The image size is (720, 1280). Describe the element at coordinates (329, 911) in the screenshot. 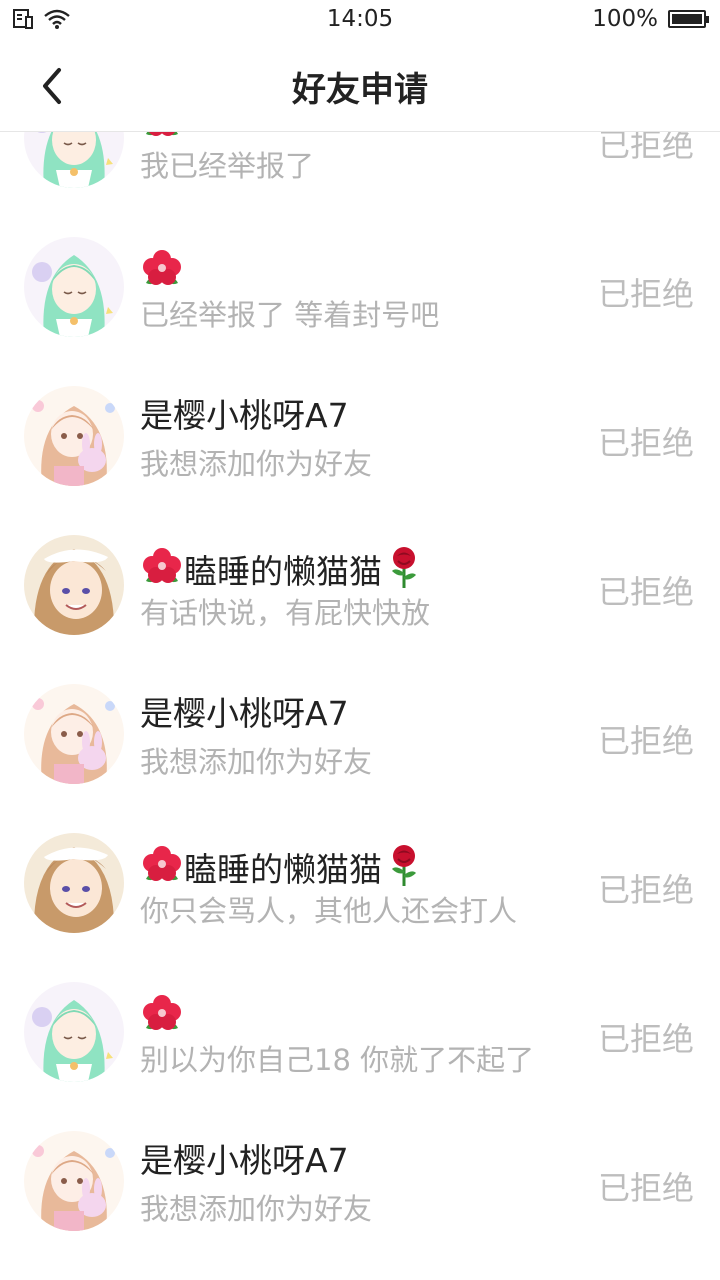

I see `request-message: 你只会骂人，其他人还会打人` at that location.